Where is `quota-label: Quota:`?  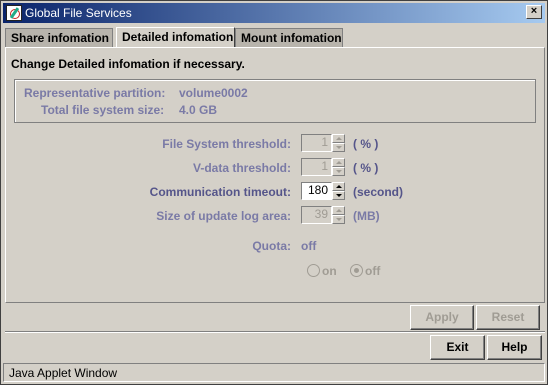
quota-label: Quota: is located at coordinates (271, 246).